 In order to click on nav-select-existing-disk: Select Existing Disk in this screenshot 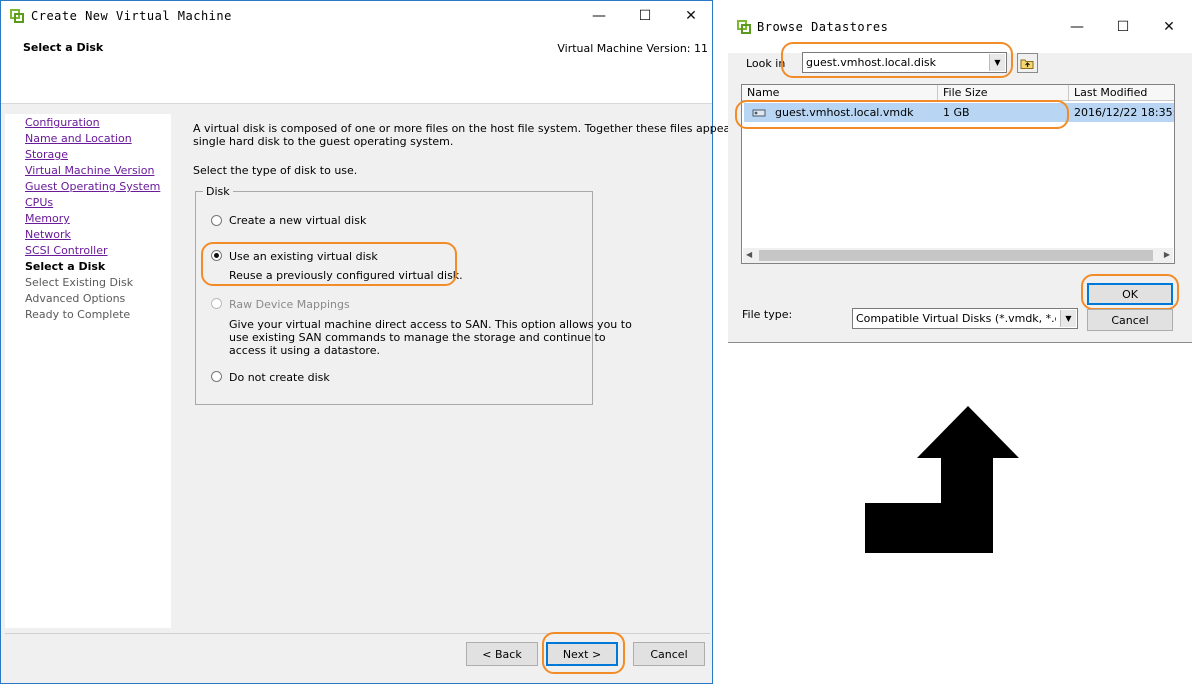, I will do `click(79, 282)`.